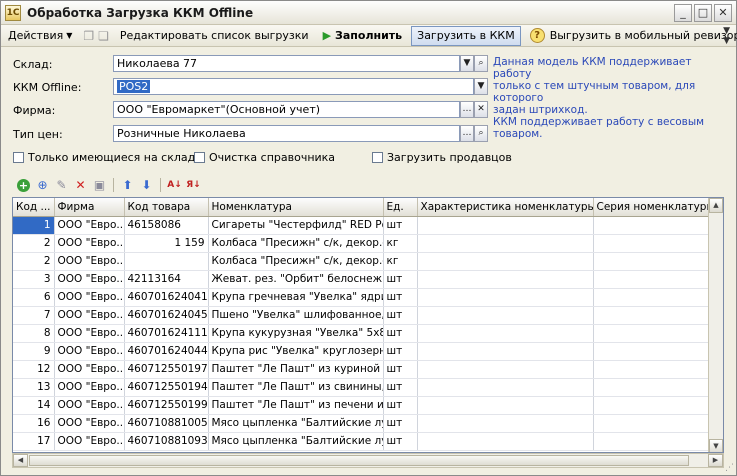  I want to click on table-cell: 16, so click(34, 423).